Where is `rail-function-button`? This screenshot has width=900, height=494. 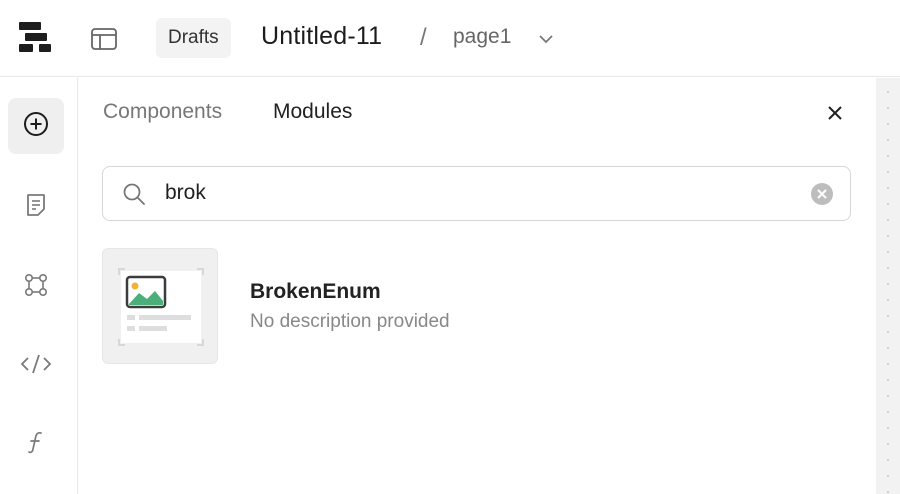 rail-function-button is located at coordinates (36, 444).